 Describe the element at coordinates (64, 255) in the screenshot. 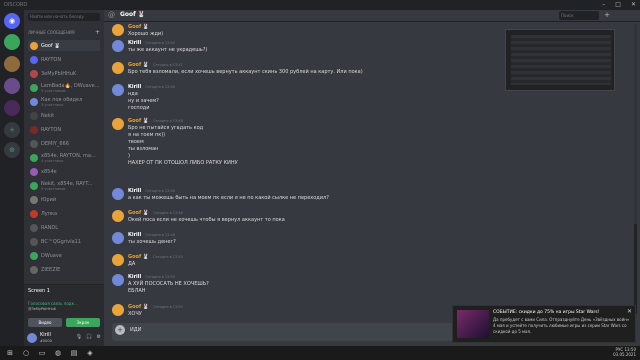

I see `dm-item: DWuave` at that location.